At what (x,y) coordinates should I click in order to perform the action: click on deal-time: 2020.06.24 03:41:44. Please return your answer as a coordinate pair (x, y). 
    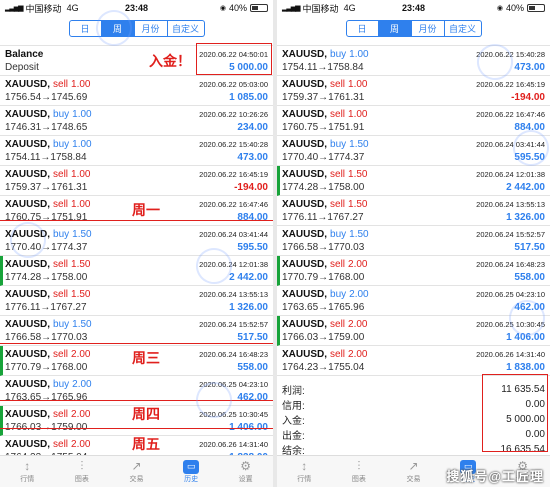
    Looking at the image, I should click on (510, 144).